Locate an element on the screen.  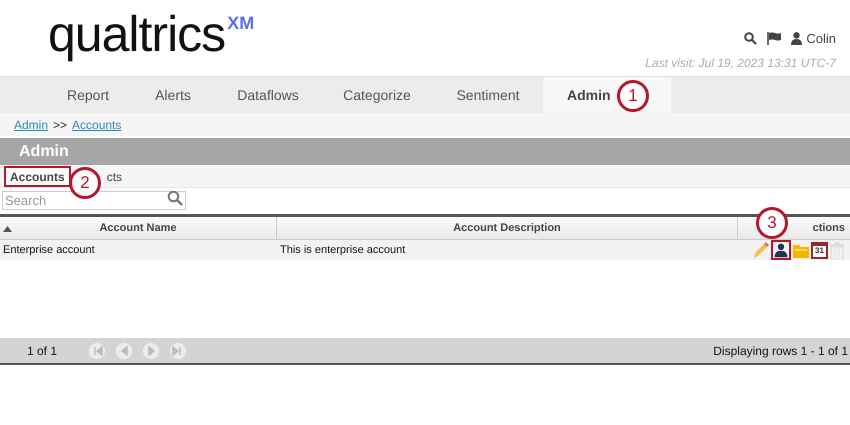
sub-tab: cts is located at coordinates (114, 176).